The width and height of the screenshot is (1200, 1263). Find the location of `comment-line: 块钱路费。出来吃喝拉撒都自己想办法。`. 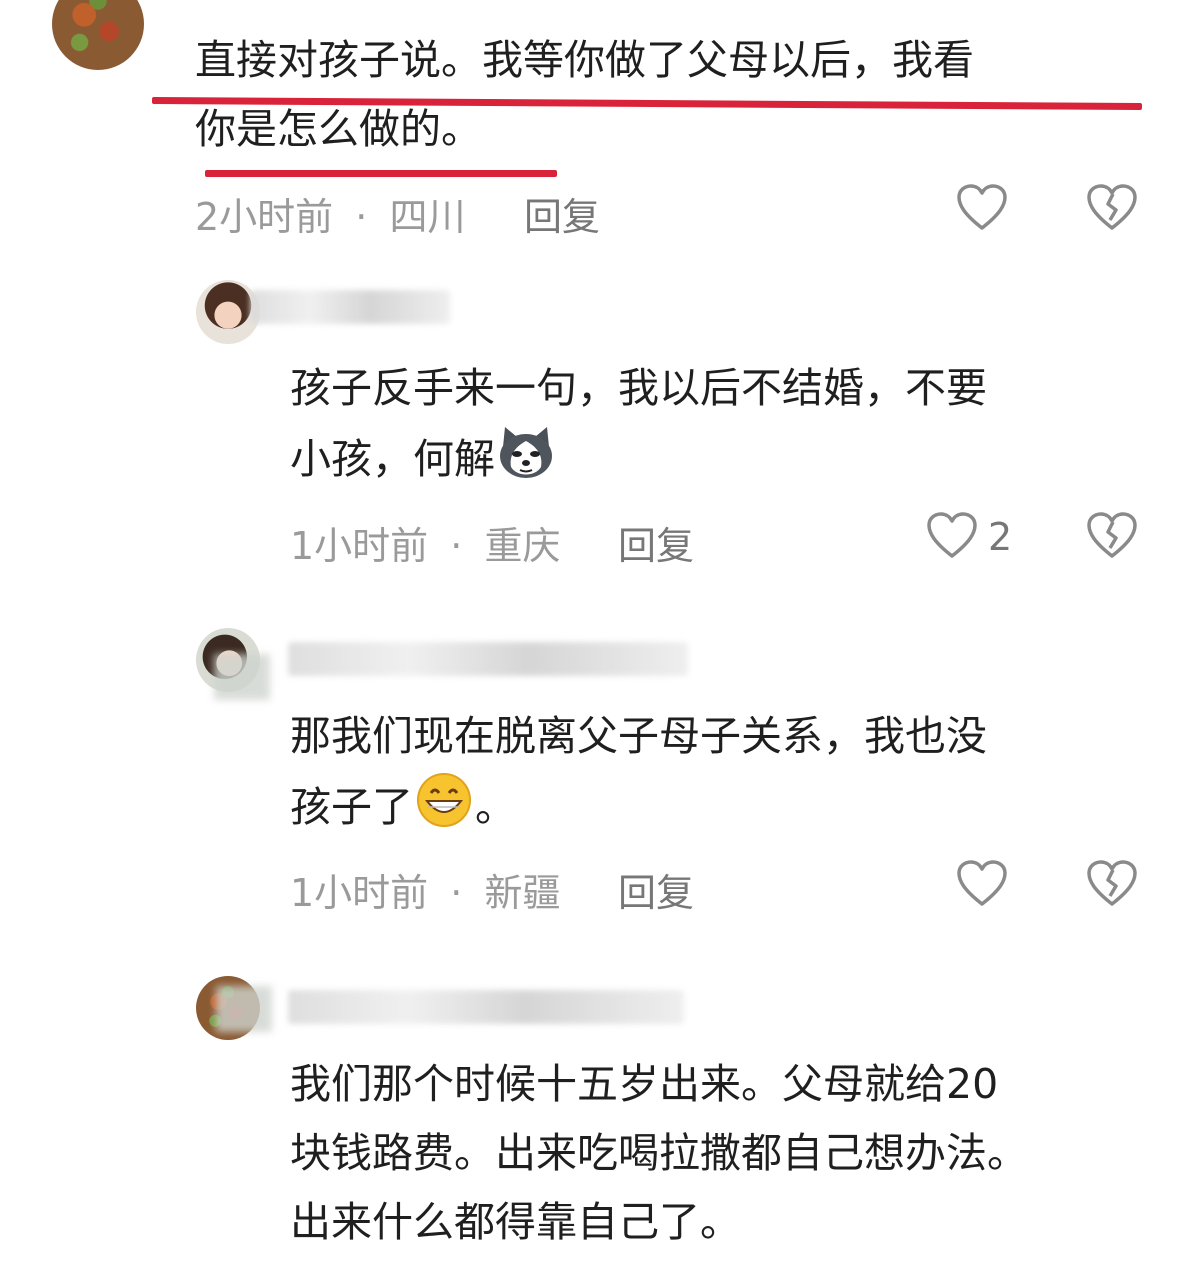

comment-line: 块钱路费。出来吃喝拉撒都自己想办法。 is located at coordinates (659, 1153).